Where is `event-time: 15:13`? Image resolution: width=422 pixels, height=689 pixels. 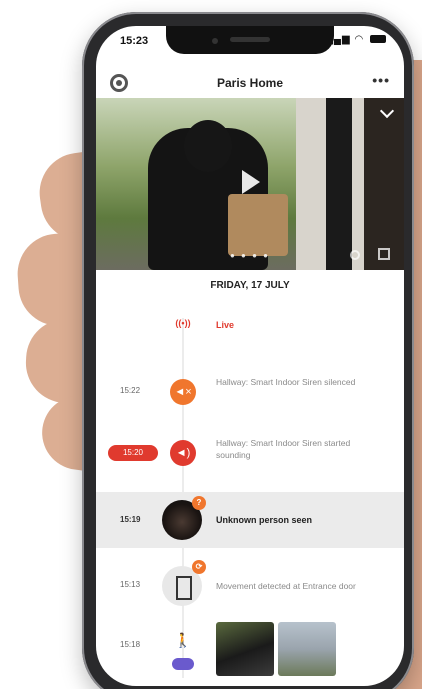 event-time: 15:13 is located at coordinates (130, 584).